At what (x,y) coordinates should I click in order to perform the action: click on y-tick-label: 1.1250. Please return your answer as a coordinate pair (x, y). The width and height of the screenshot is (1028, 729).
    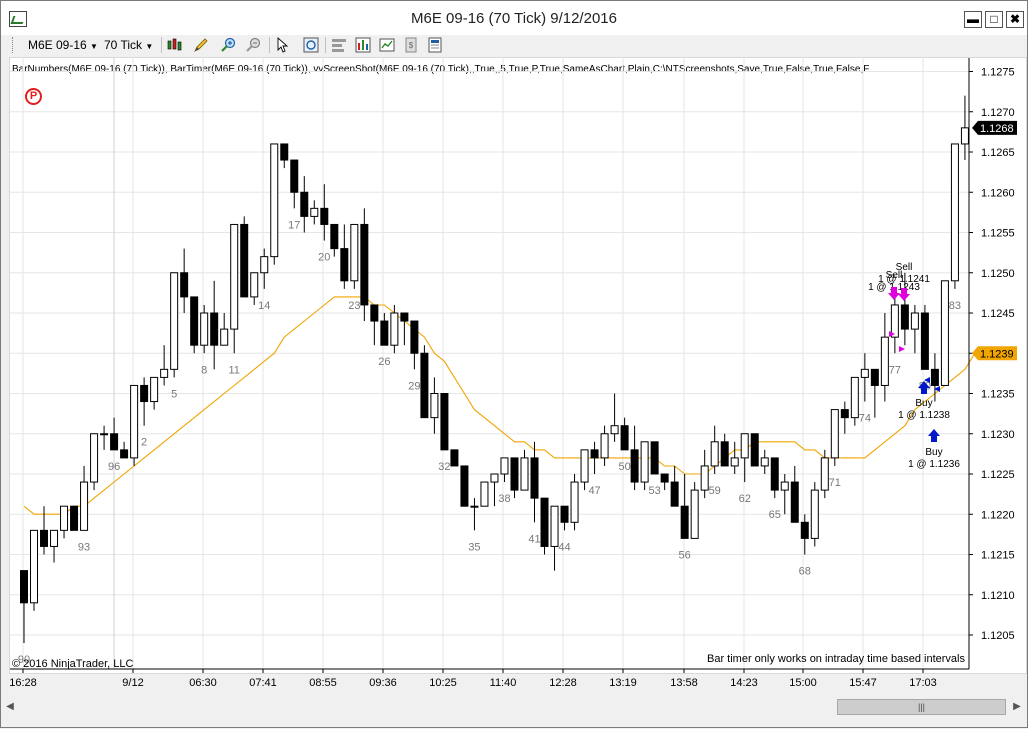
    Looking at the image, I should click on (998, 274).